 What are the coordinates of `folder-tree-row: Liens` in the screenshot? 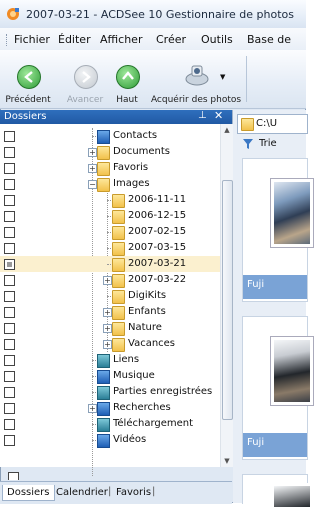 It's located at (110, 360).